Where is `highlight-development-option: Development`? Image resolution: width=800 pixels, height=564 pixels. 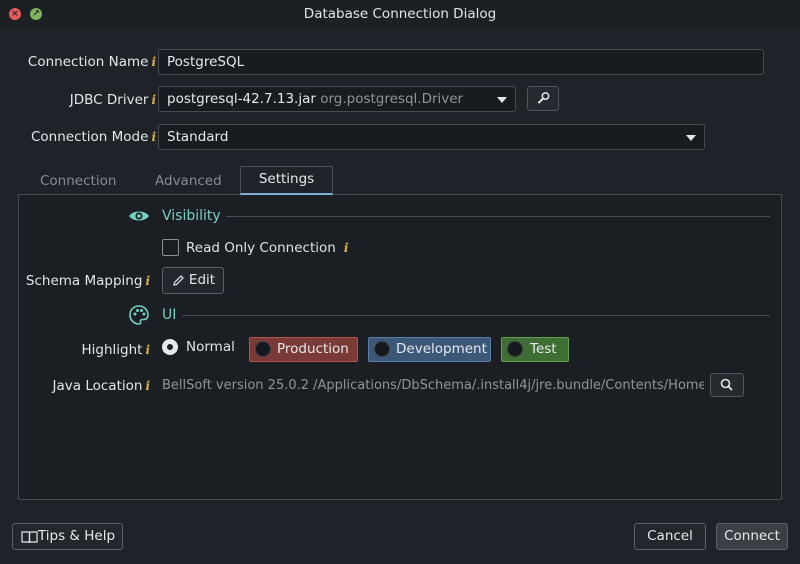
highlight-development-option: Development is located at coordinates (429, 349).